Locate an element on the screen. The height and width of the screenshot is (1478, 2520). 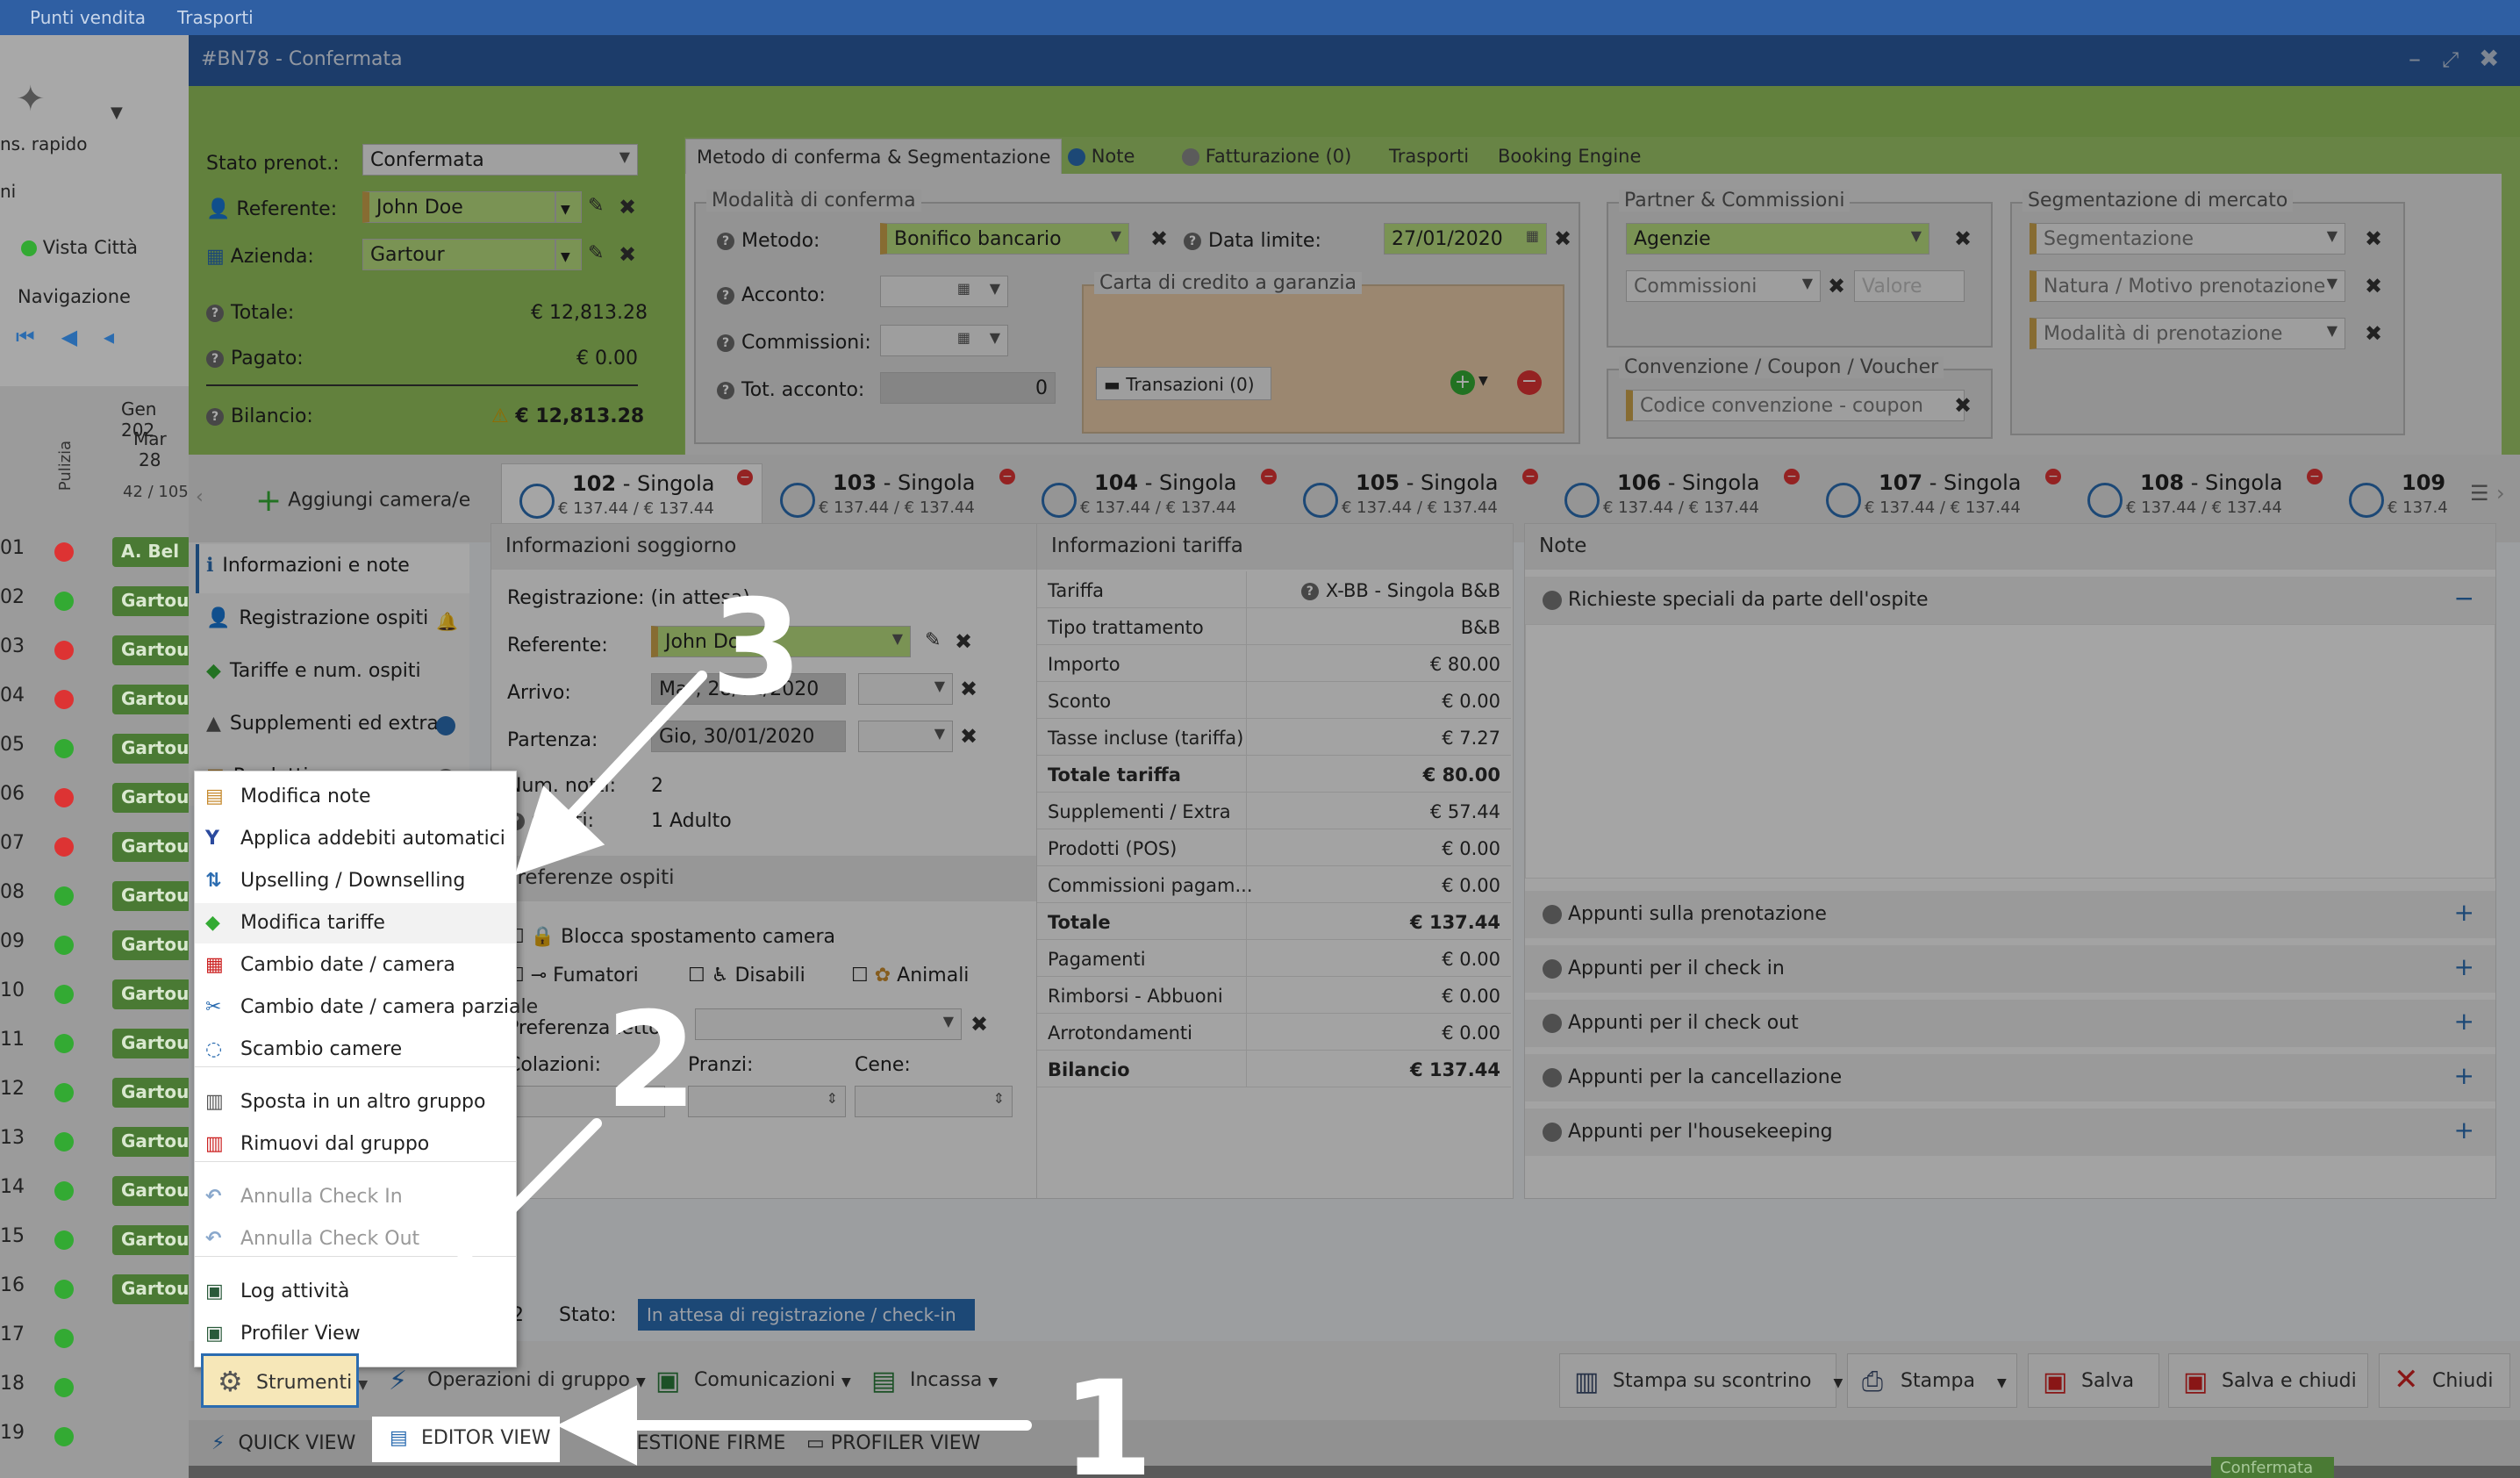
arrow-1-head is located at coordinates (596, 1425).